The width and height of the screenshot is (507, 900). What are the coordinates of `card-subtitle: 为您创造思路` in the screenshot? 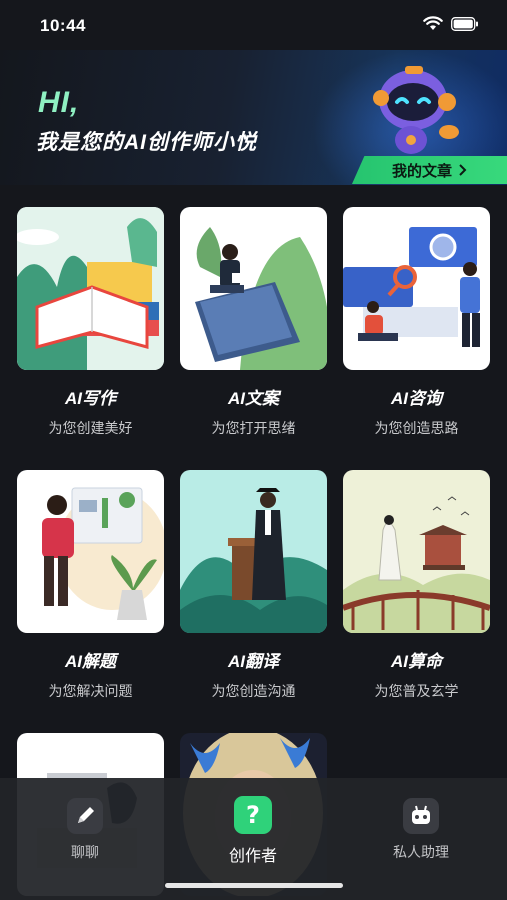 It's located at (416, 428).